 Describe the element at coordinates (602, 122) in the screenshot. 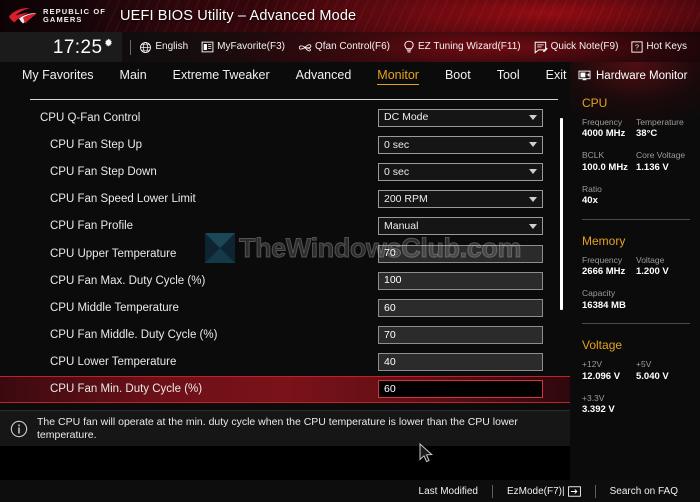

I see `hw-key: Frequency` at that location.